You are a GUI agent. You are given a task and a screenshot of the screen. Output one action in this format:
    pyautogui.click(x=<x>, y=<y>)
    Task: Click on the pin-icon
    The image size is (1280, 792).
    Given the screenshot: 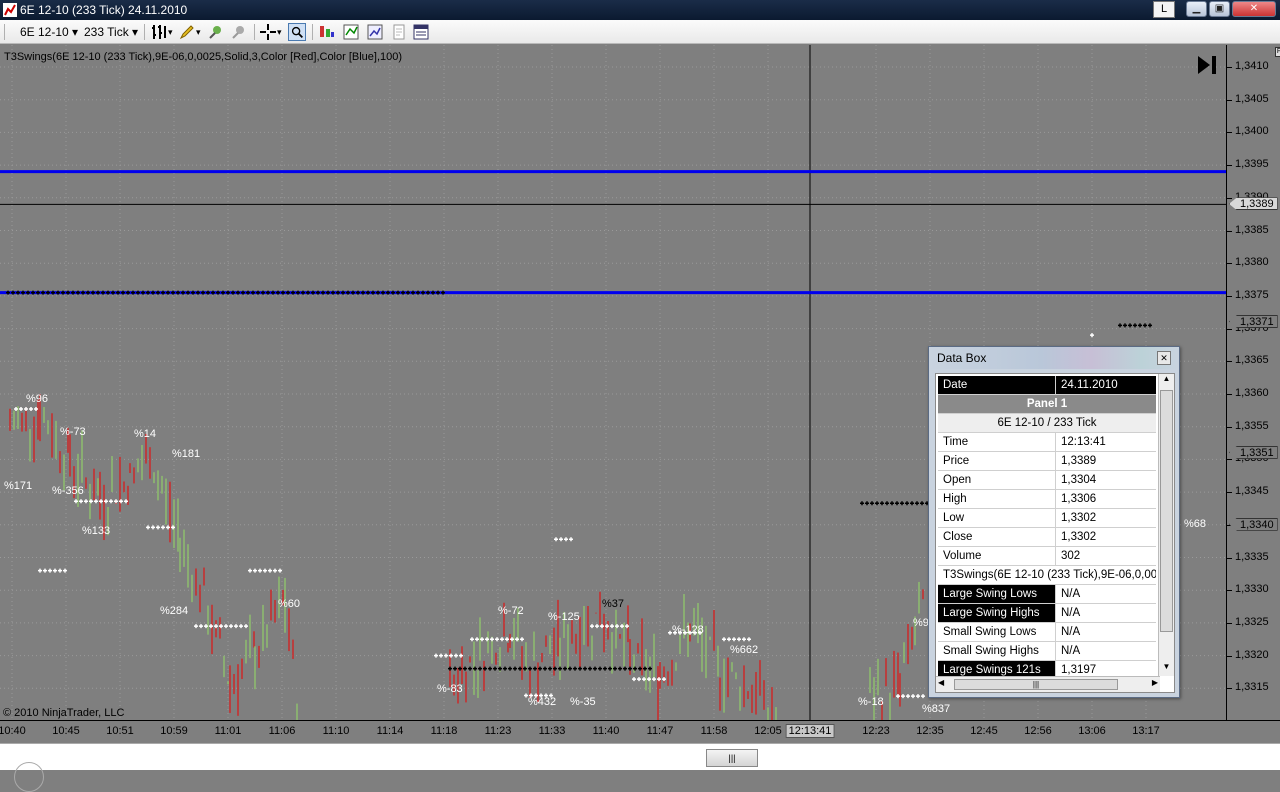 What is the action you would take?
    pyautogui.click(x=216, y=32)
    